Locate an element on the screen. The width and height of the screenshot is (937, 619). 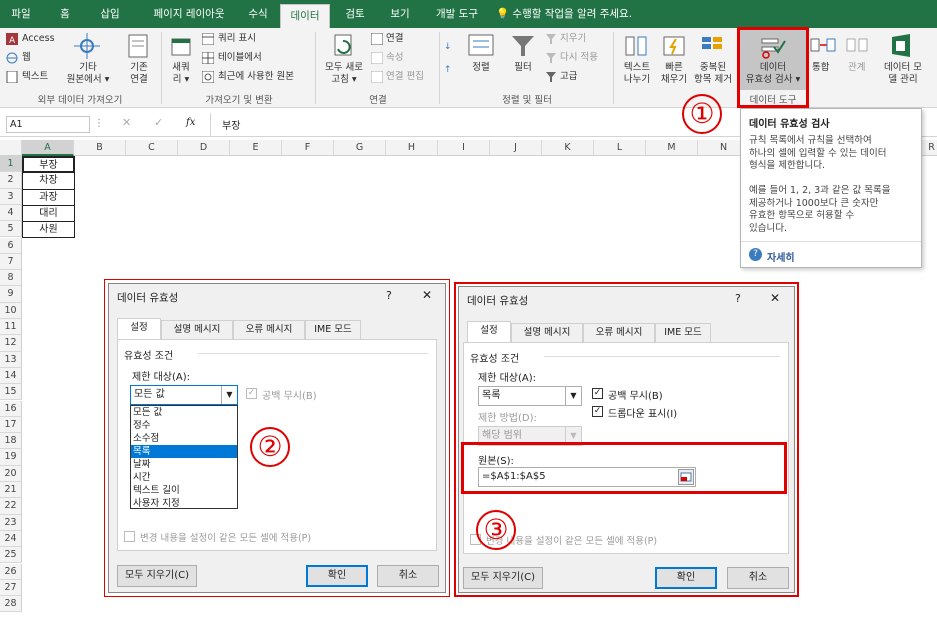
tab-file: 파일 is located at coordinates (21, 14).